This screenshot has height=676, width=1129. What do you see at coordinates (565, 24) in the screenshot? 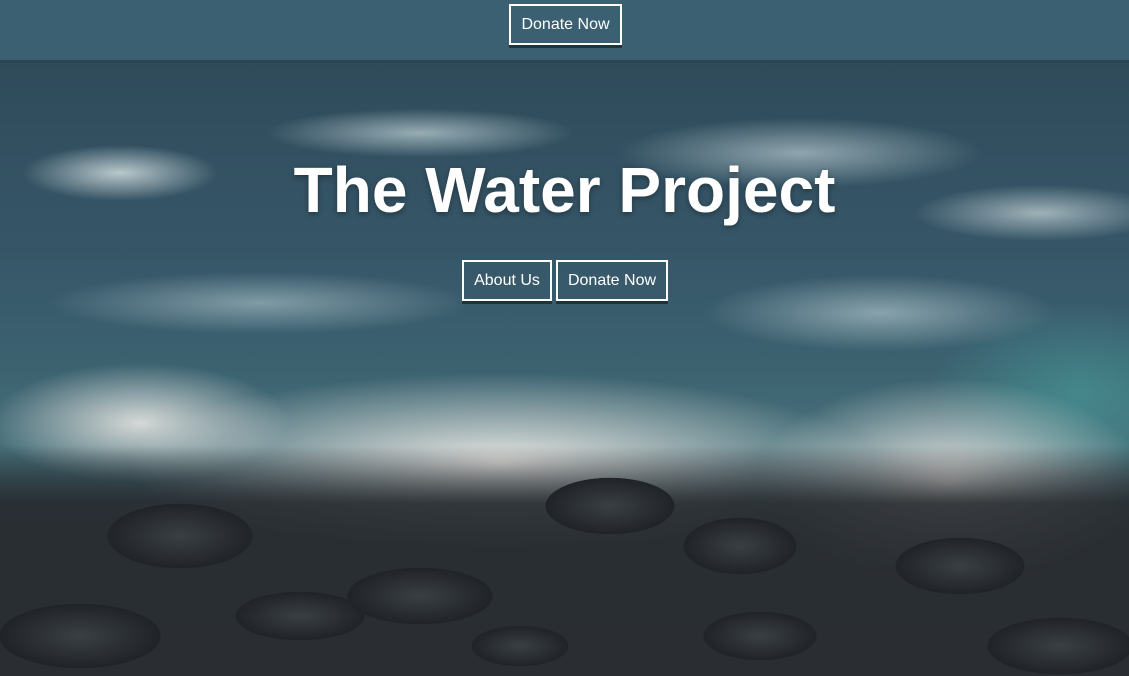
I see `donate-now-button: Donate Now` at bounding box center [565, 24].